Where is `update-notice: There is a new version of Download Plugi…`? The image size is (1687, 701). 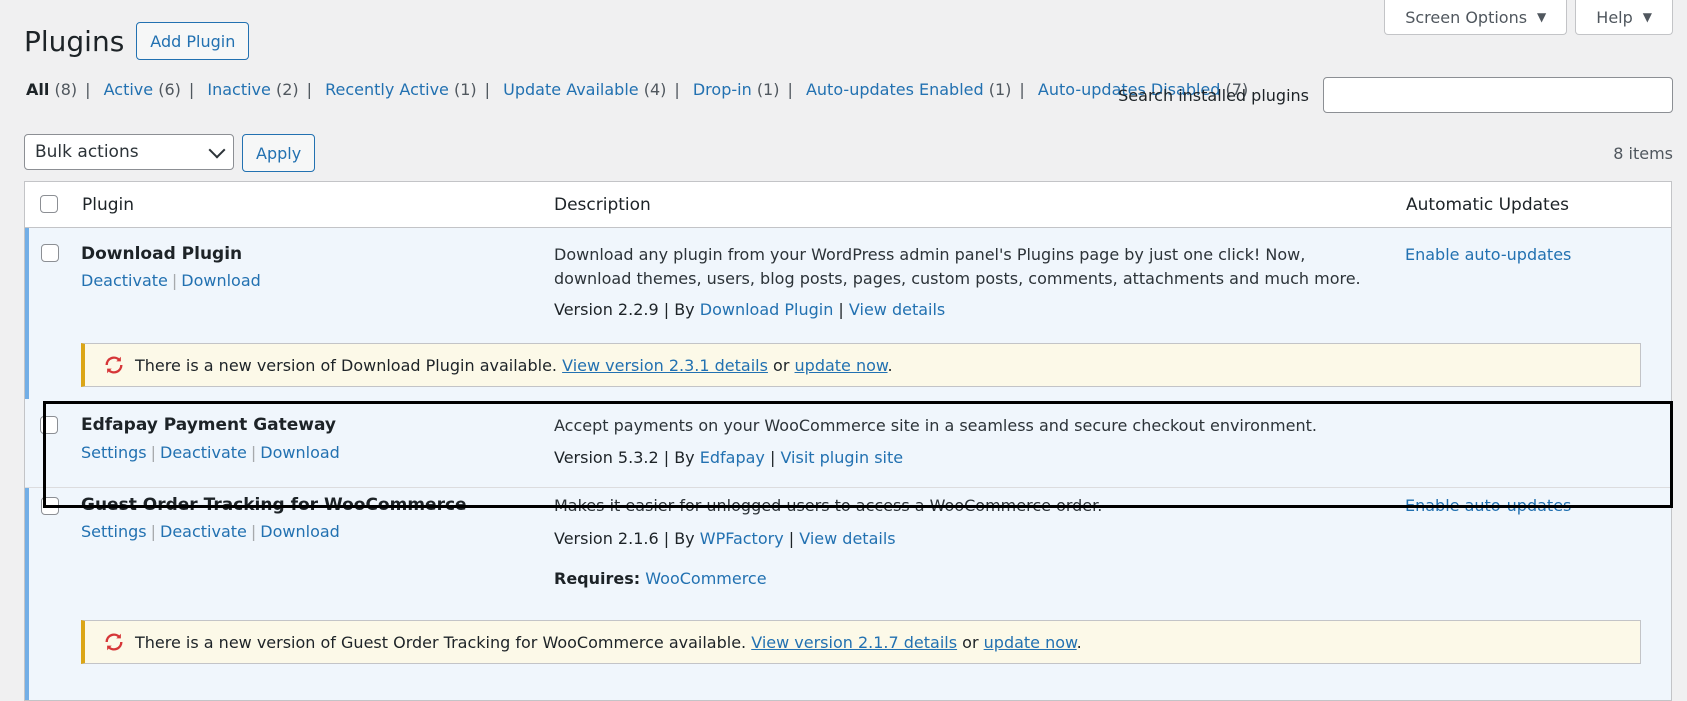 update-notice: There is a new version of Download Plugi… is located at coordinates (861, 365).